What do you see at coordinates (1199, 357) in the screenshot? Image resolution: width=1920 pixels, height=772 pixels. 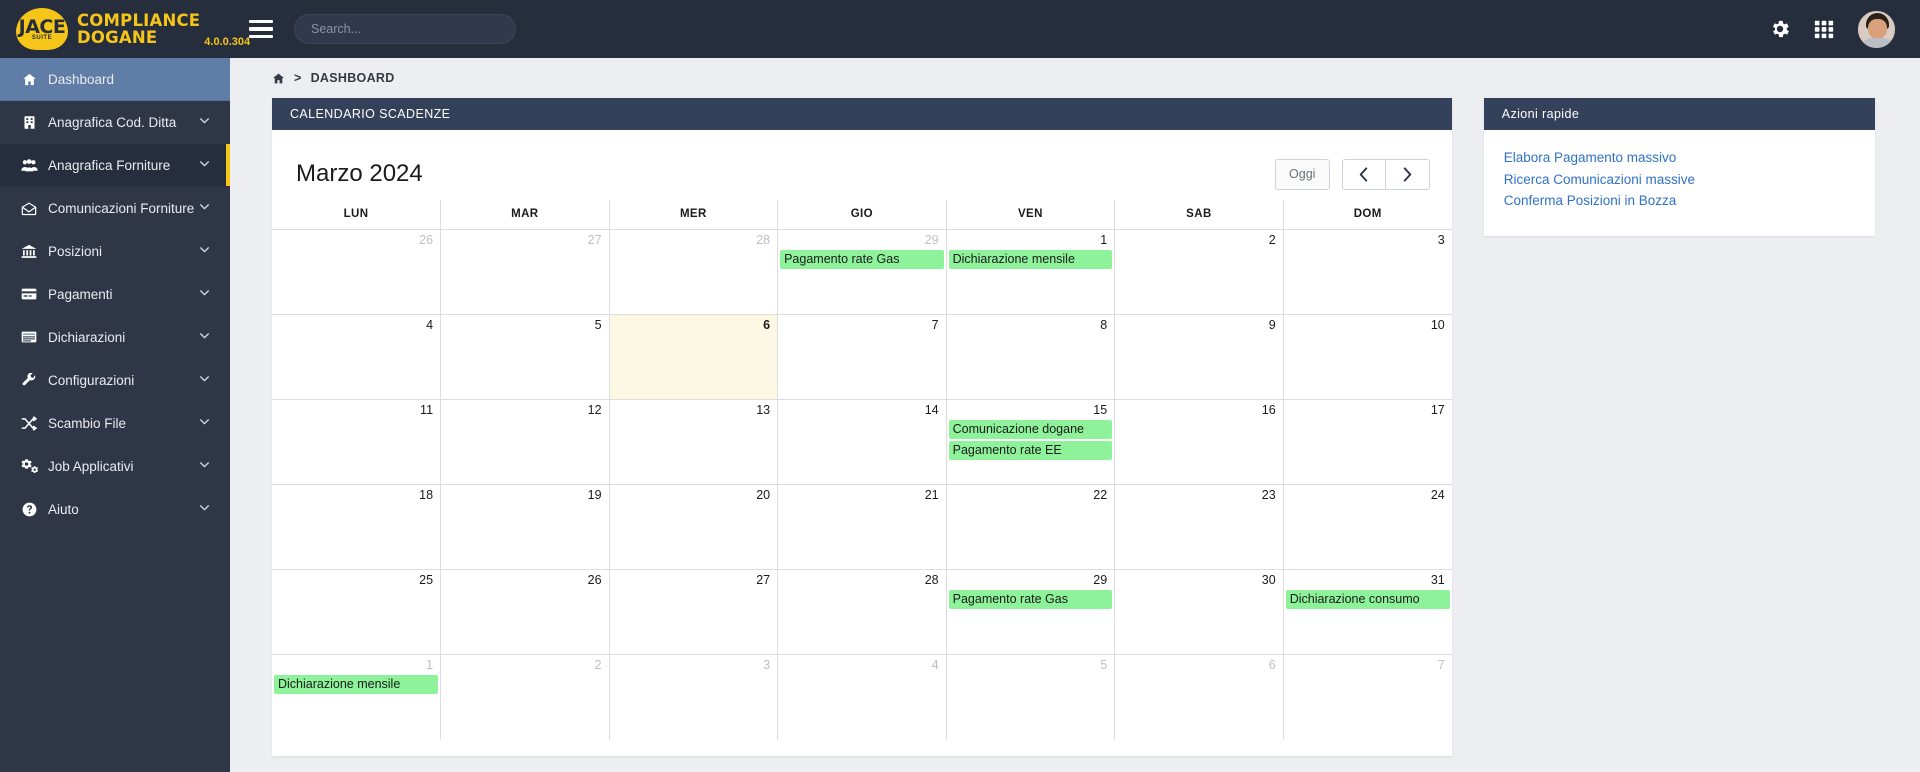 I see `calendar-day-cell: 9` at bounding box center [1199, 357].